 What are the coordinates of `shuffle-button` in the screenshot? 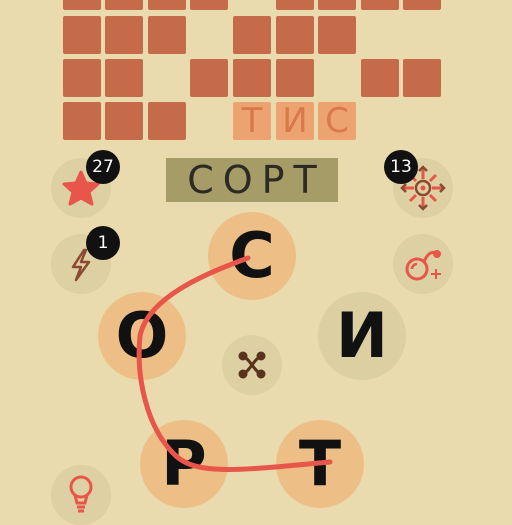 It's located at (252, 365).